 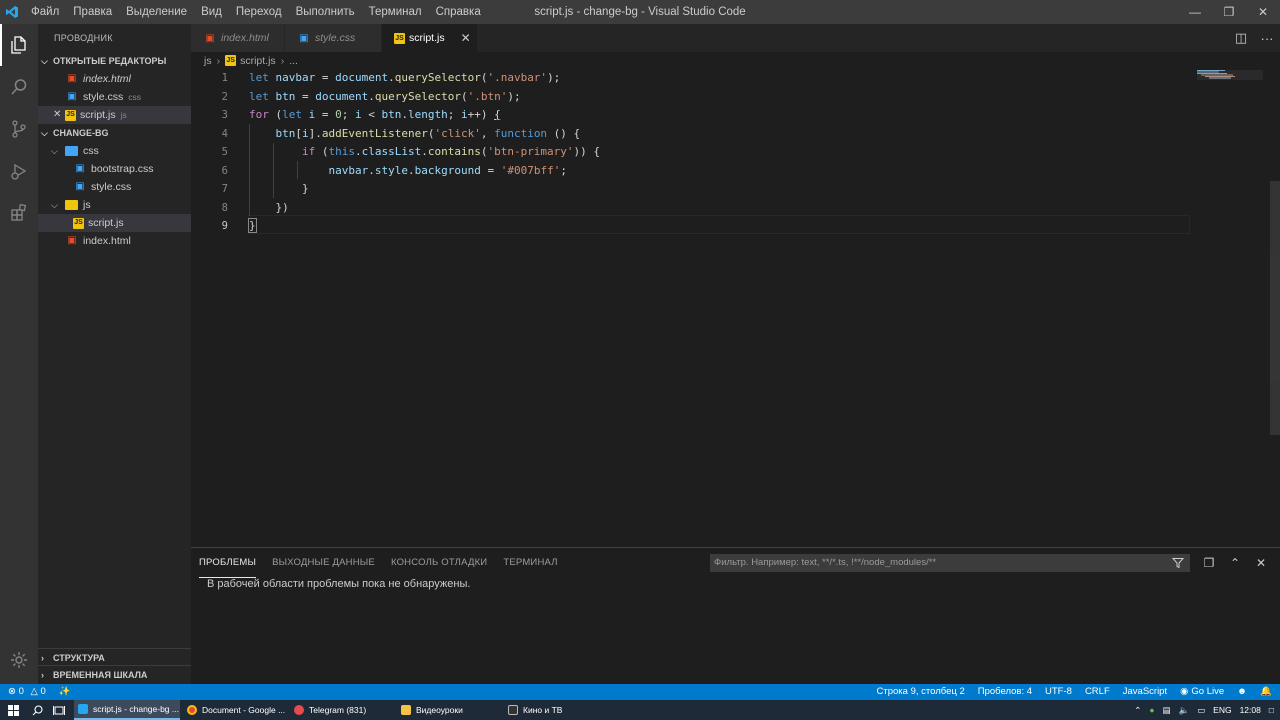 I want to click on project-header: ⌵ CHANGE-BG, so click(x=114, y=133).